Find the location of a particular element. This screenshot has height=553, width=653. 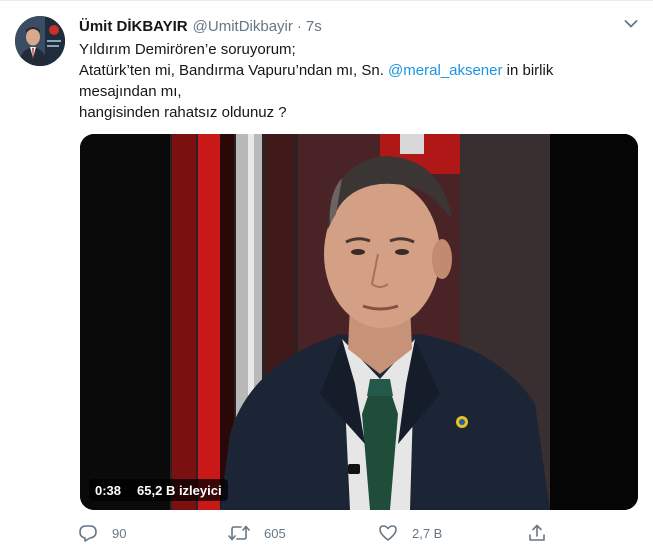

retweet-count: 605 is located at coordinates (275, 533).